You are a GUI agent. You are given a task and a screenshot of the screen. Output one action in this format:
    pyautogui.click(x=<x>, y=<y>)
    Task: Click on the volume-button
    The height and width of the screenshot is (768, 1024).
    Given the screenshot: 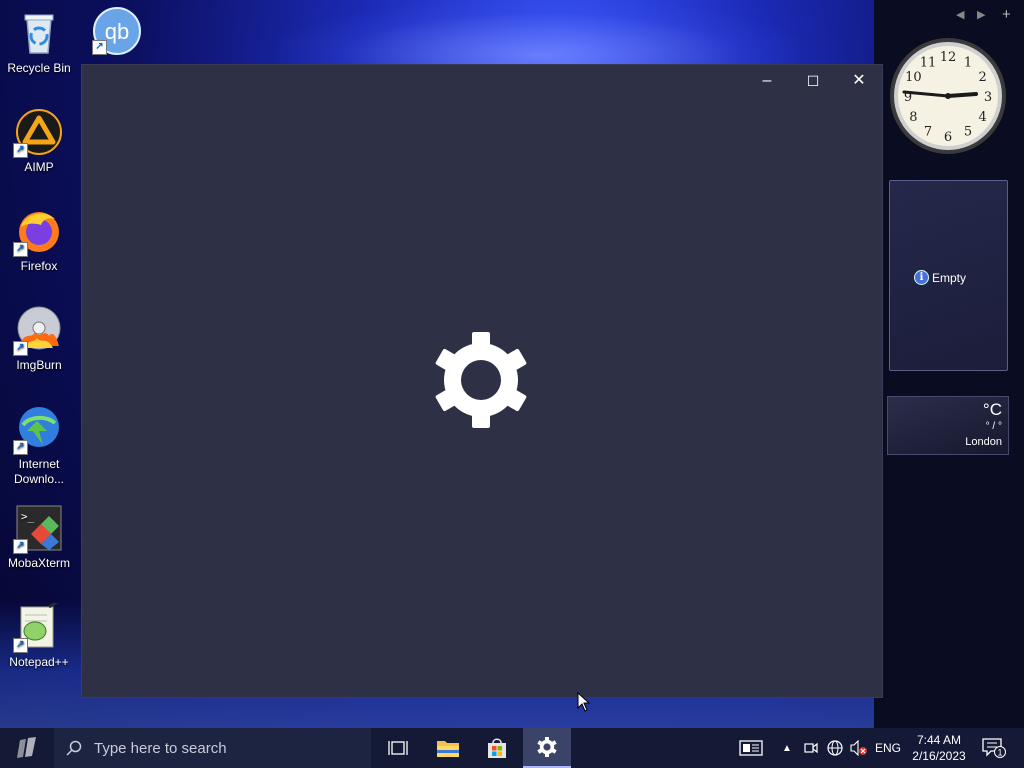 What is the action you would take?
    pyautogui.click(x=859, y=748)
    